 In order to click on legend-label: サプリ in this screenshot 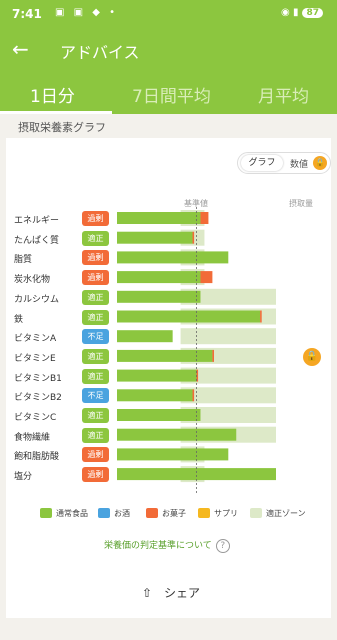, I will do `click(226, 513)`.